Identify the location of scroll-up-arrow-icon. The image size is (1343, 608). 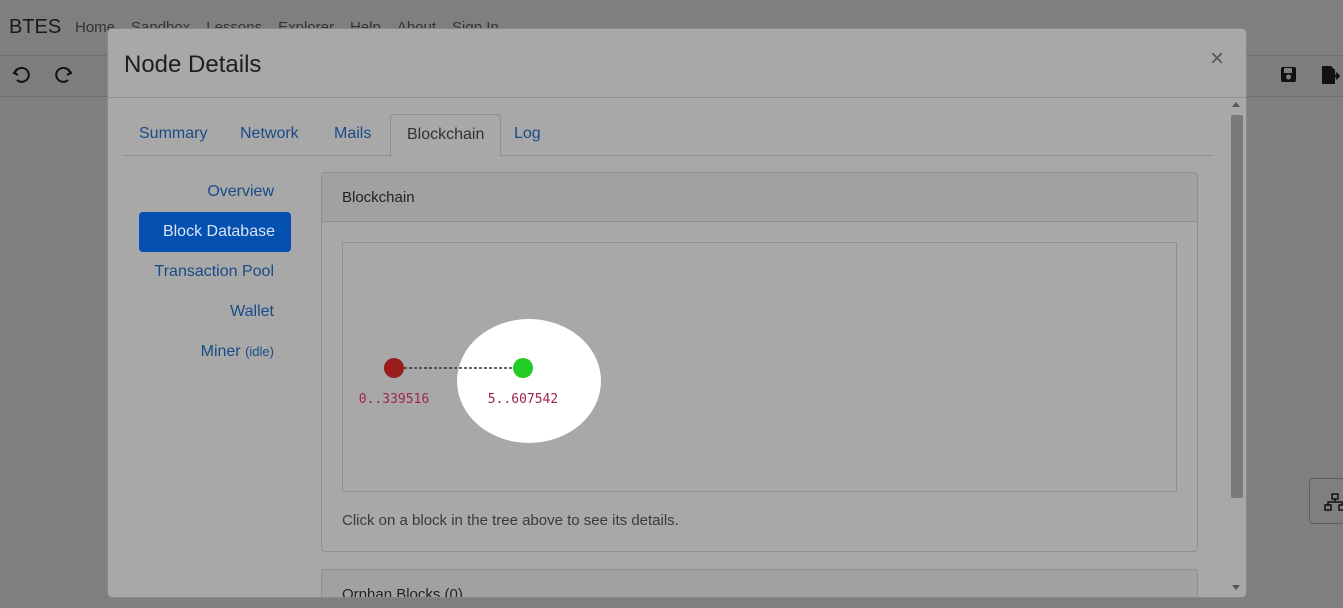
(1236, 104).